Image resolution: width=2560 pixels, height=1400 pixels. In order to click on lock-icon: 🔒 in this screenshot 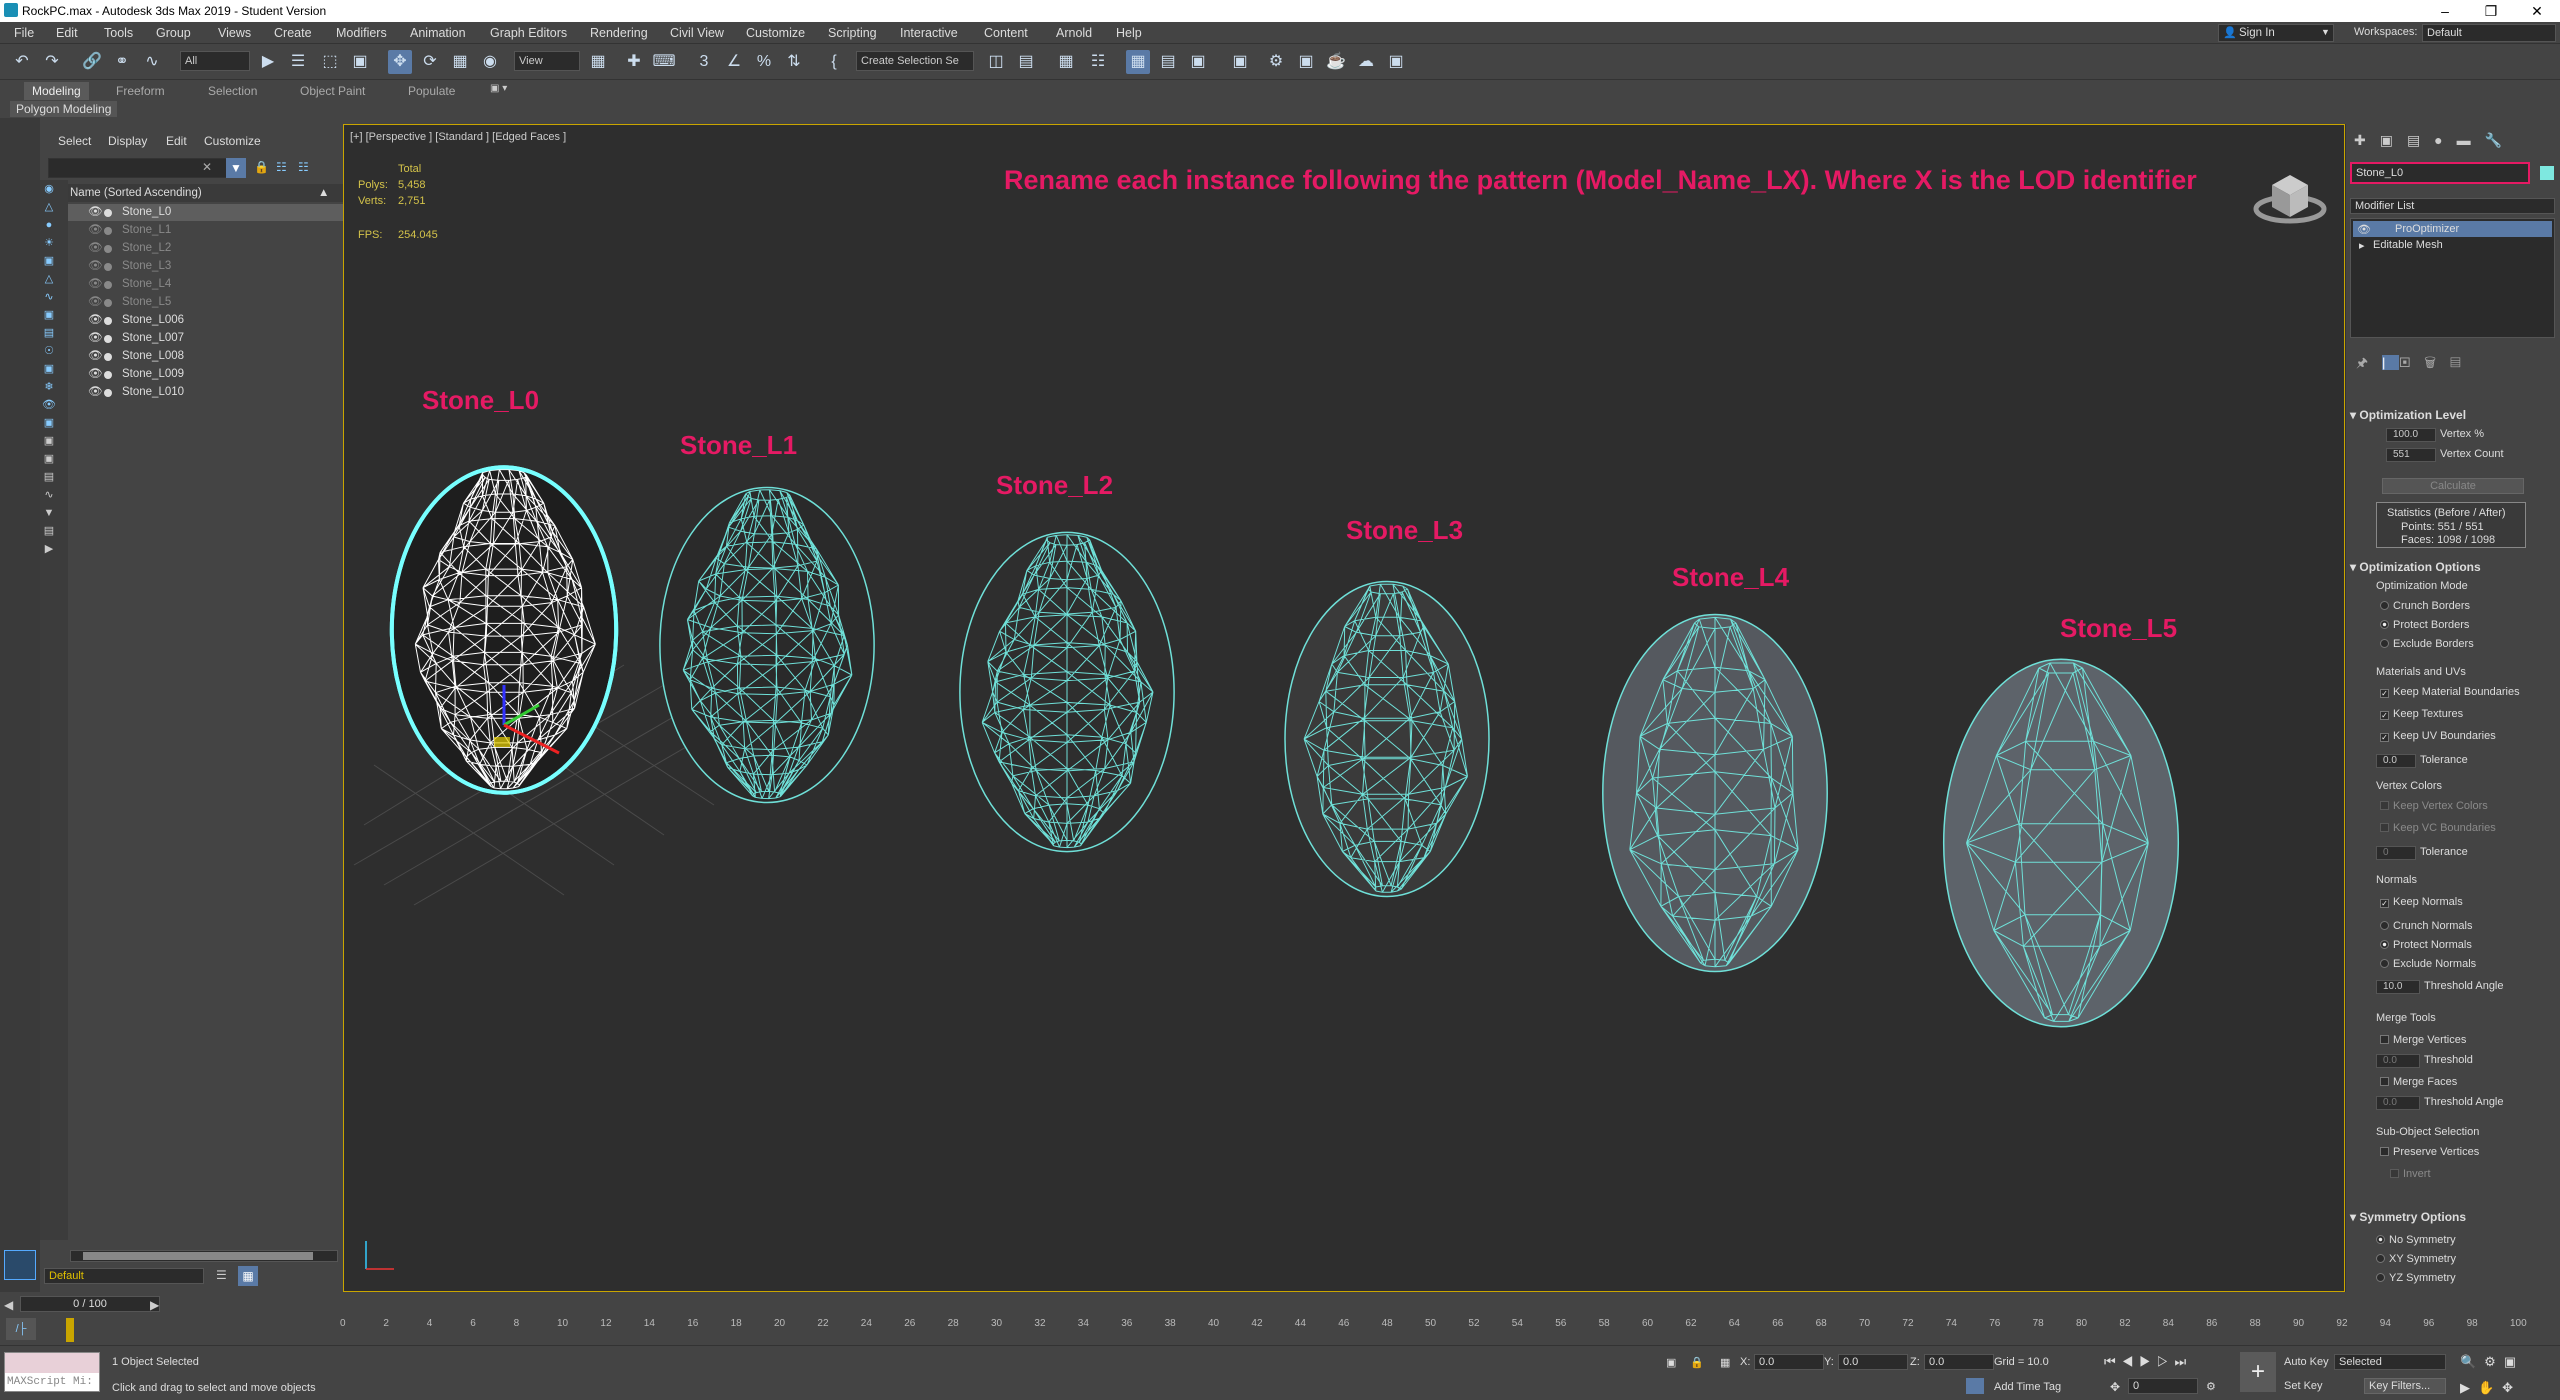, I will do `click(261, 167)`.